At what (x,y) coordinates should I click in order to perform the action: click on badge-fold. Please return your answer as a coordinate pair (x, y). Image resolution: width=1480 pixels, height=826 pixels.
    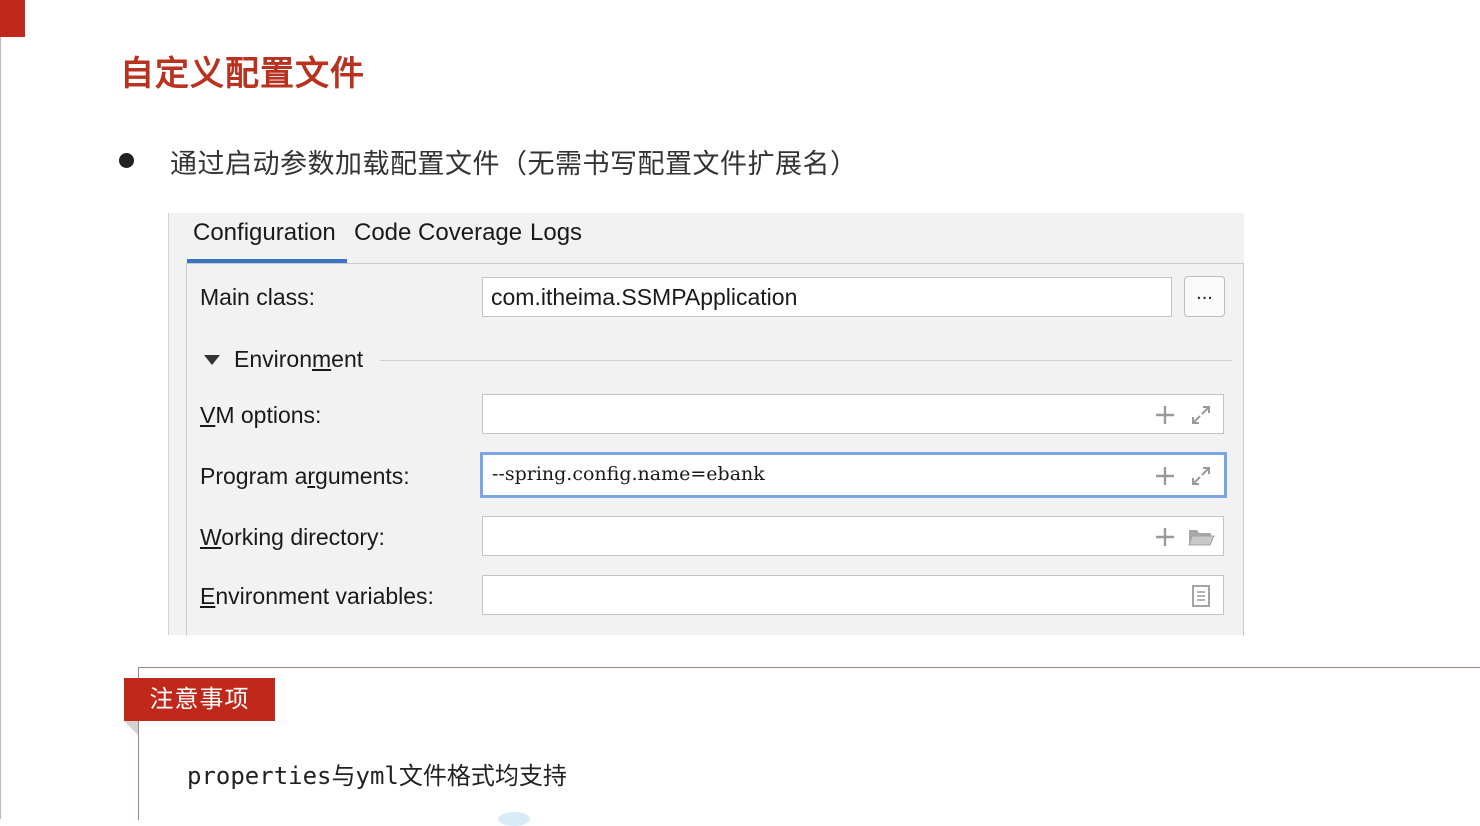
    Looking at the image, I should click on (131, 728).